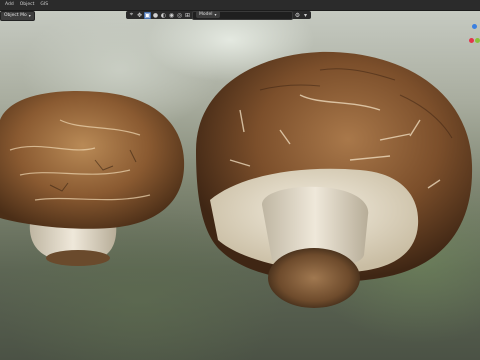 This screenshot has width=480, height=360. What do you see at coordinates (297, 15) in the screenshot?
I see `gear-icon: ⚙` at bounding box center [297, 15].